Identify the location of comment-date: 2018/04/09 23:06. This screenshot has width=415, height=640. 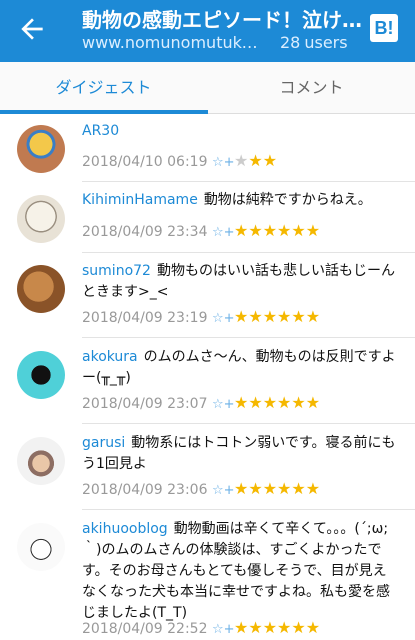
(145, 490).